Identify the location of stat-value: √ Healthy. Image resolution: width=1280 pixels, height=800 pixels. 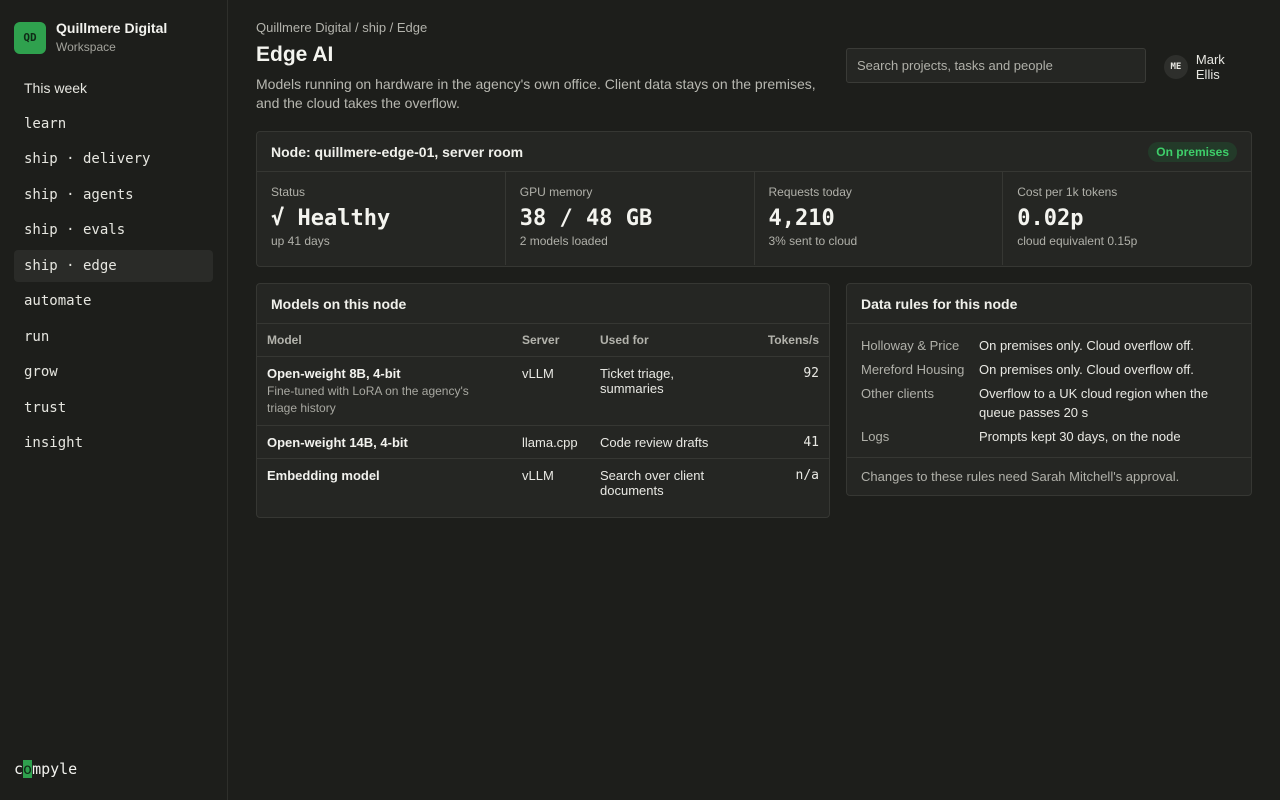
(331, 218).